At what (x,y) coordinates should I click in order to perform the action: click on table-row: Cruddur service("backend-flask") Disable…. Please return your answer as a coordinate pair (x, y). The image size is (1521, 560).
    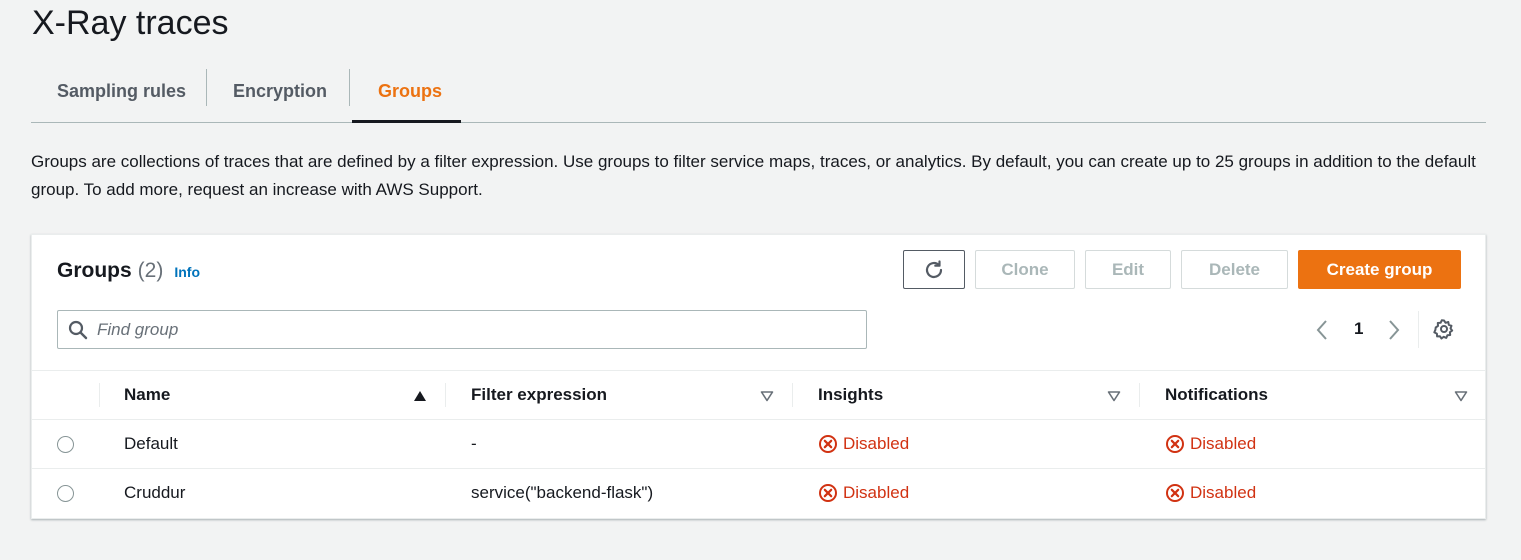
    Looking at the image, I should click on (758, 493).